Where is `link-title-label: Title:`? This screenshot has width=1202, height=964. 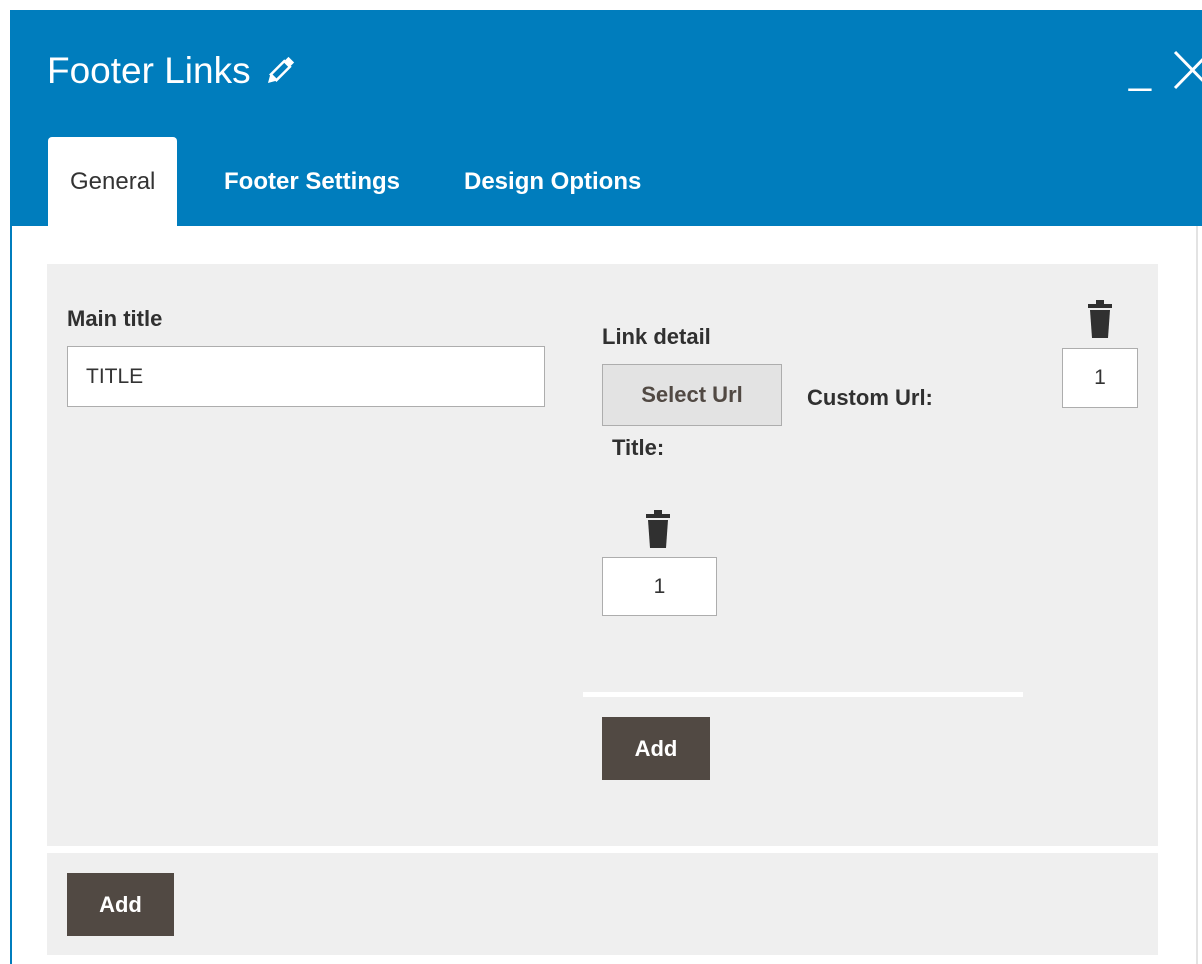
link-title-label: Title: is located at coordinates (638, 447).